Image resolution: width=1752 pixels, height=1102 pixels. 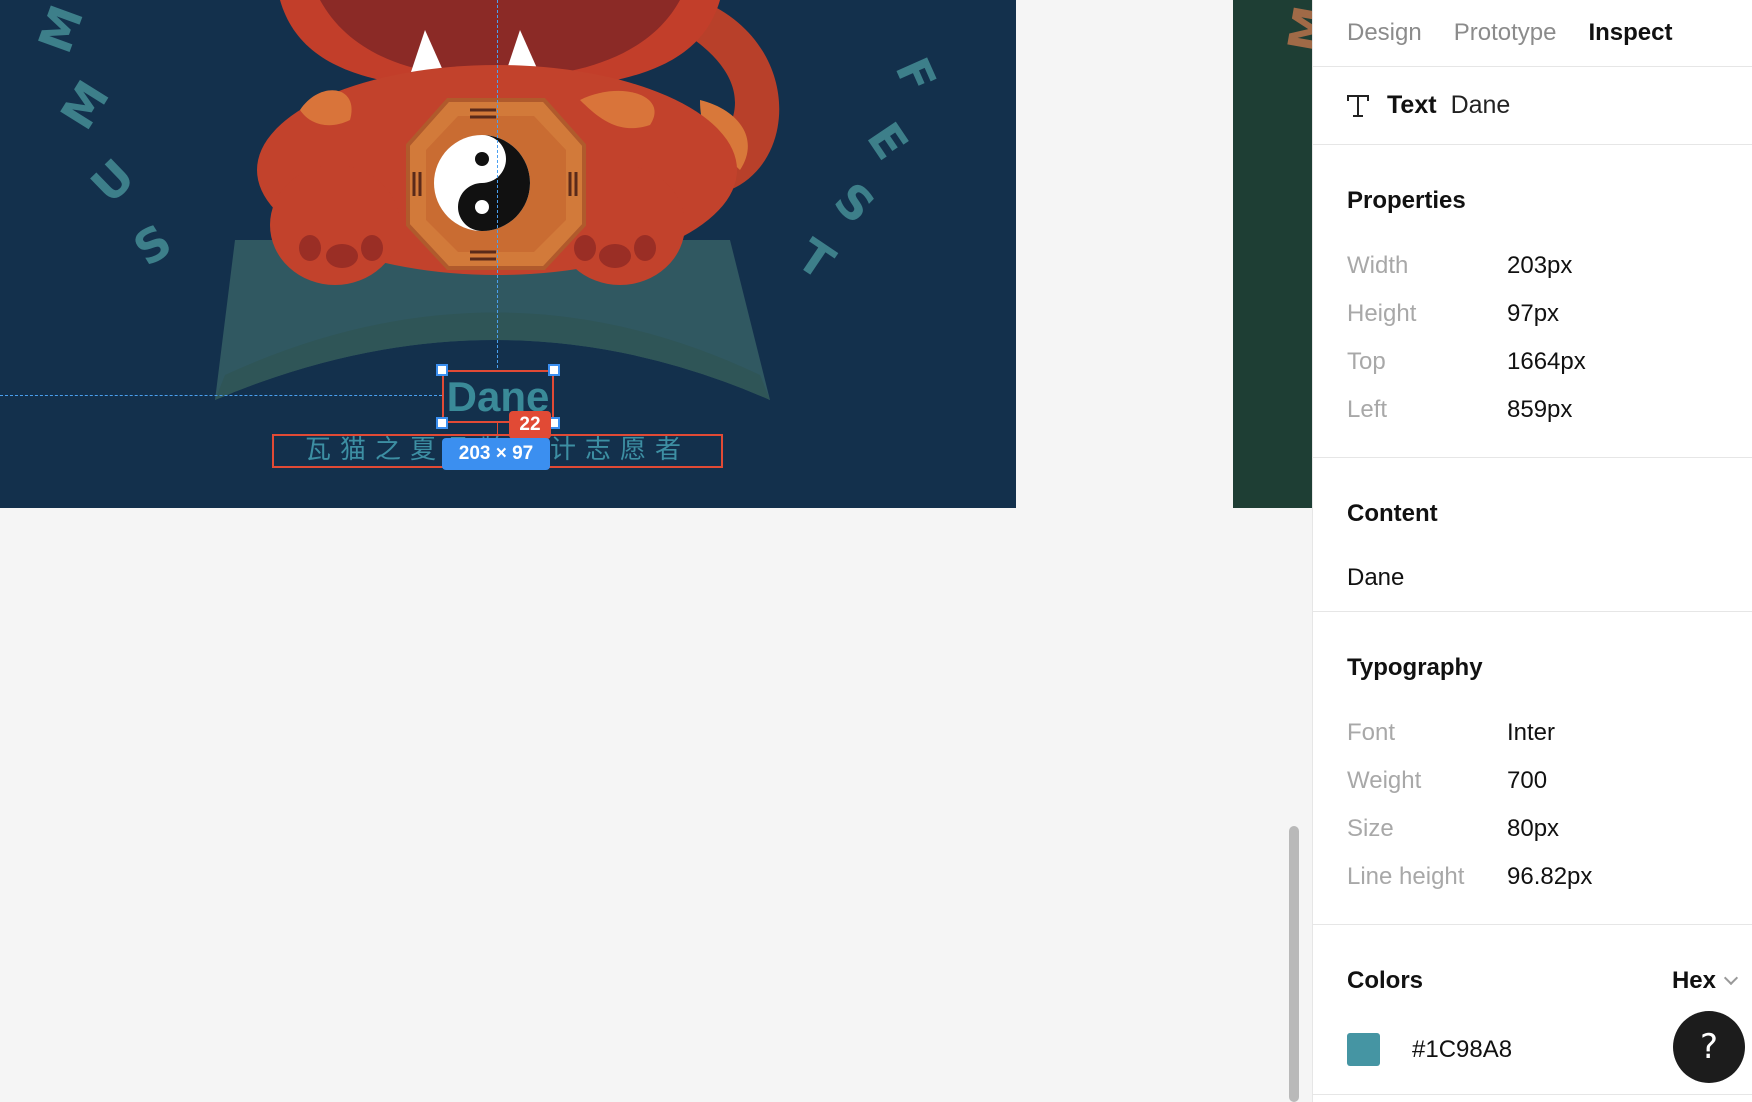 I want to click on property-row: Width 203px, so click(x=1549, y=266).